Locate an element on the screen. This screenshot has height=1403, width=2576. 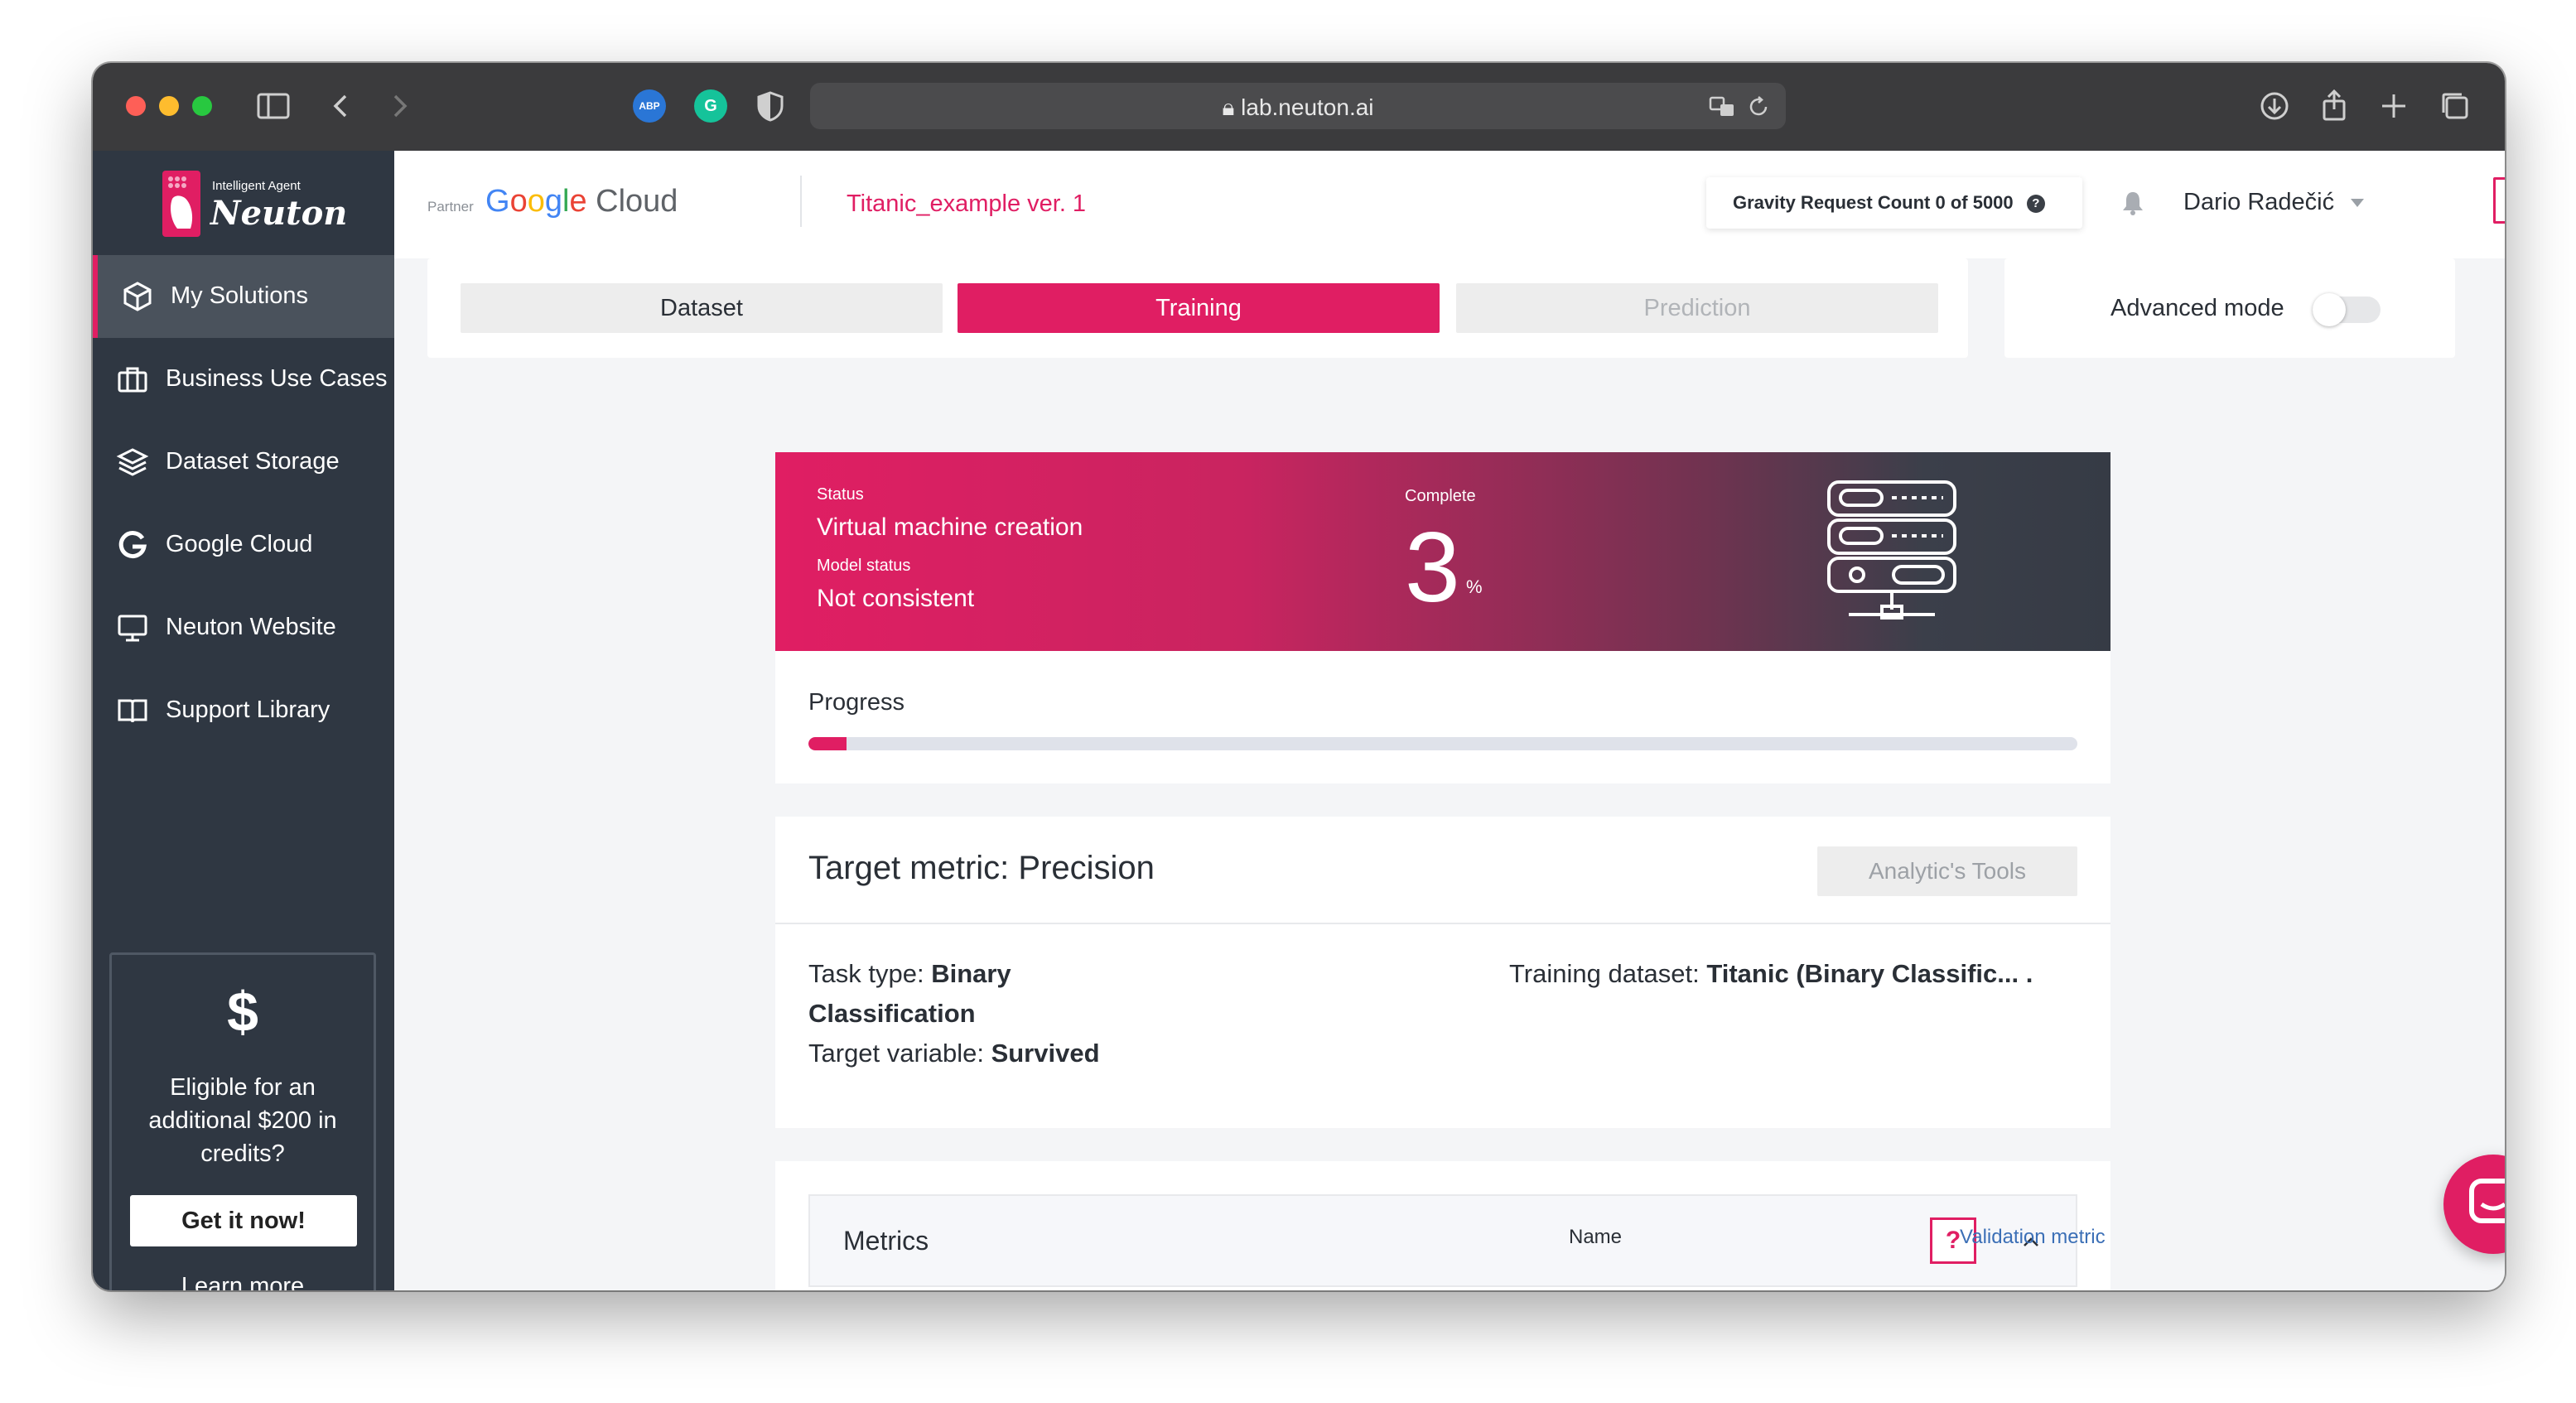
logo-tagline: Intelligent Agent is located at coordinates (256, 186).